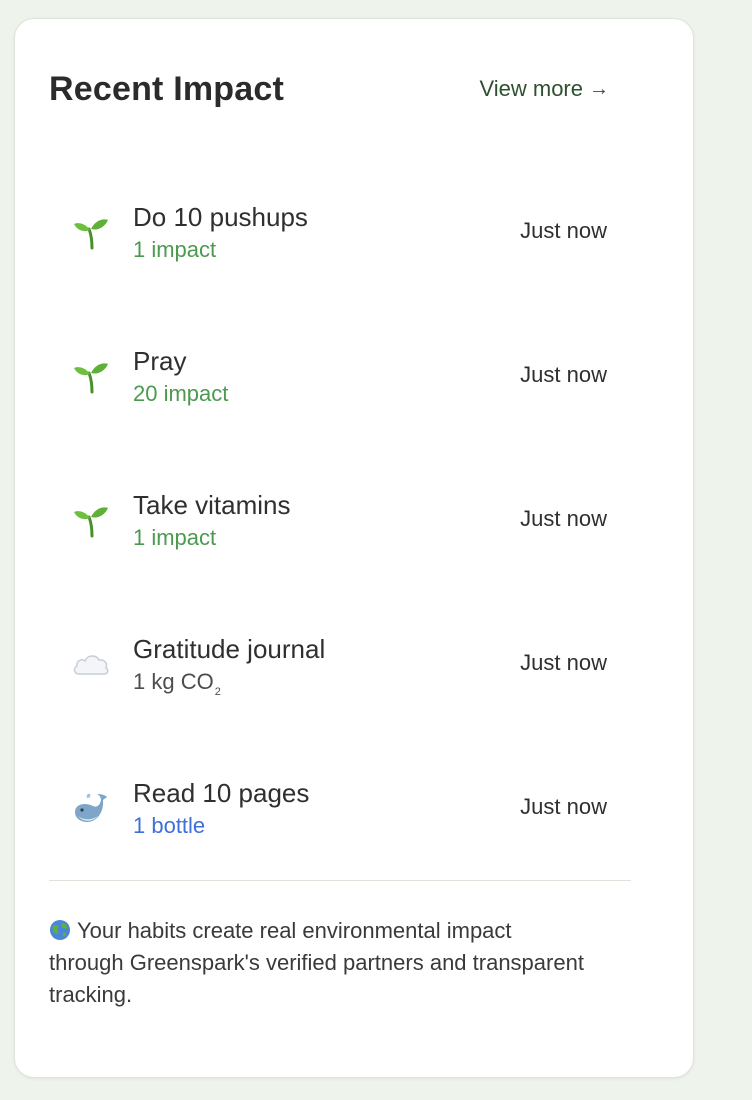 The width and height of the screenshot is (752, 1100). I want to click on item-title: Gratitude journal, so click(229, 649).